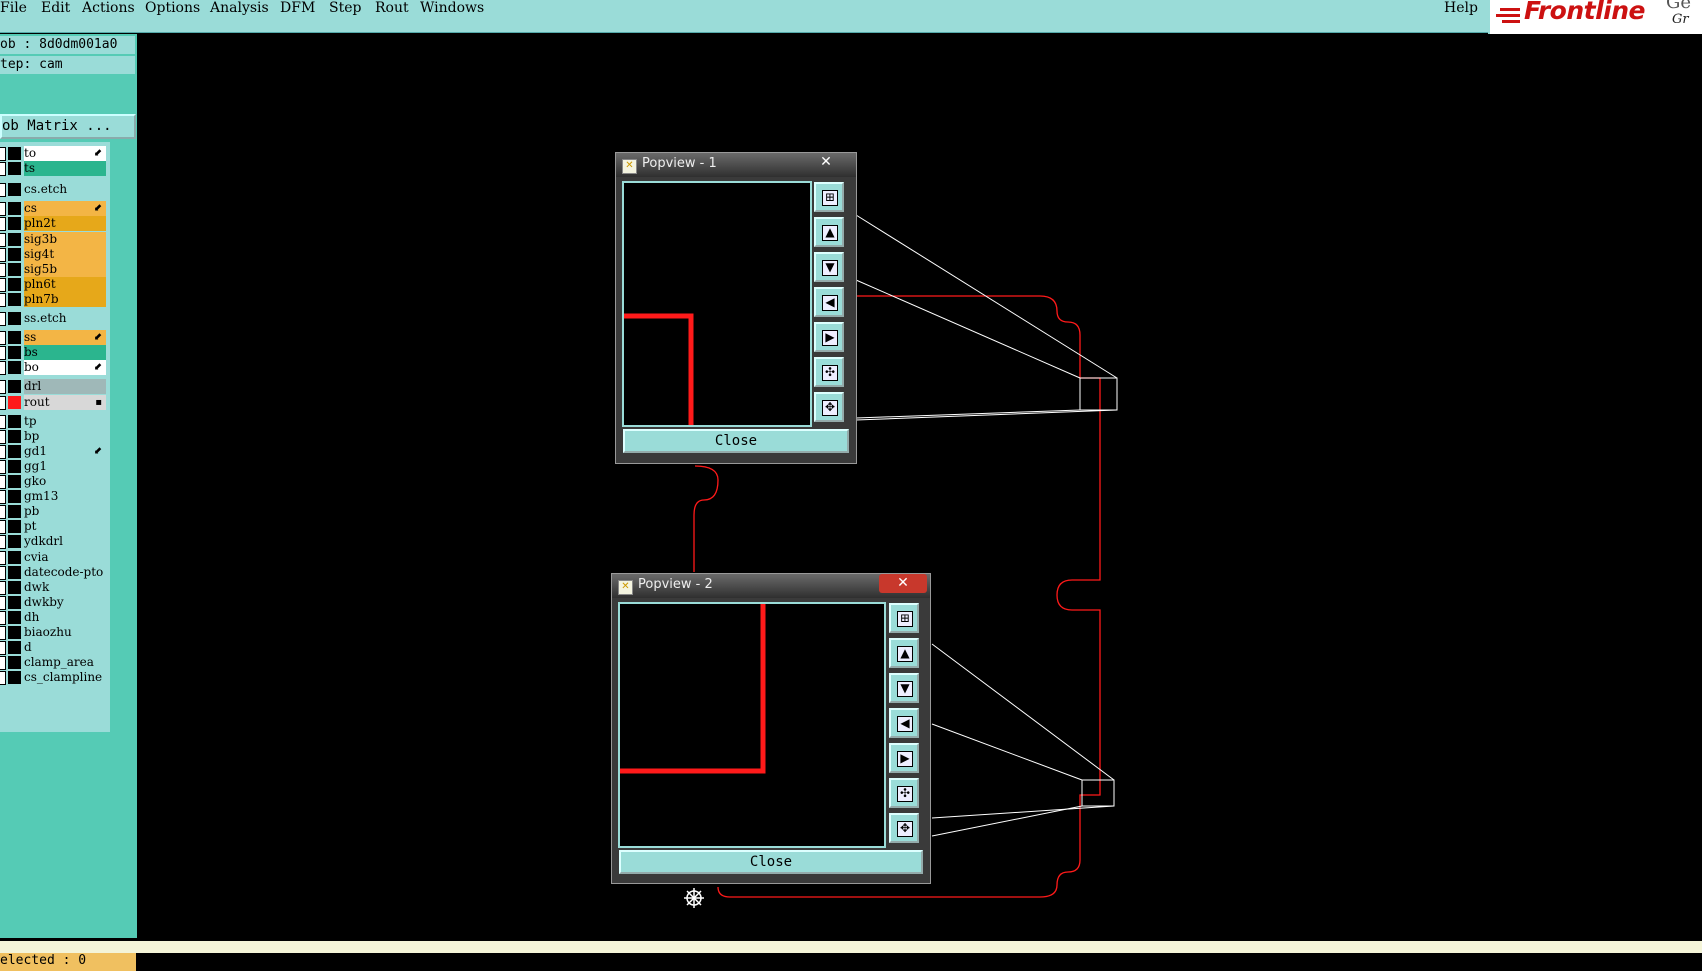 Image resolution: width=1702 pixels, height=971 pixels. Describe the element at coordinates (706, 518) in the screenshot. I see `rout-outline-left` at that location.